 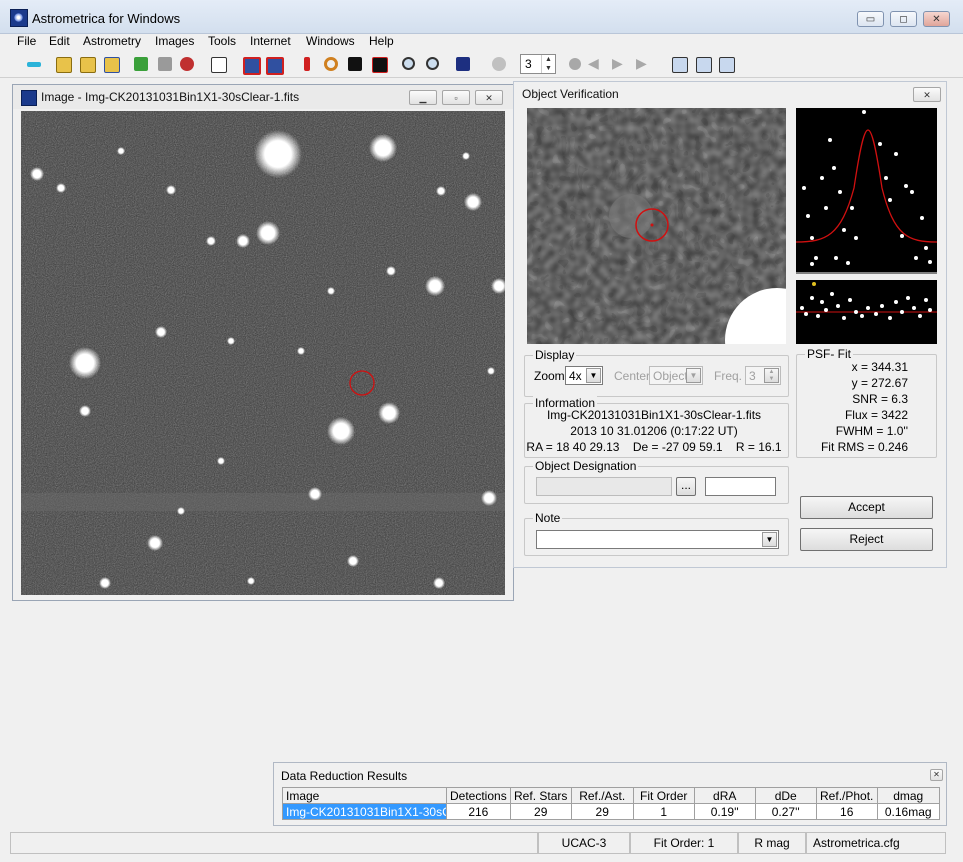 I want to click on target-icon, so click(x=307, y=64).